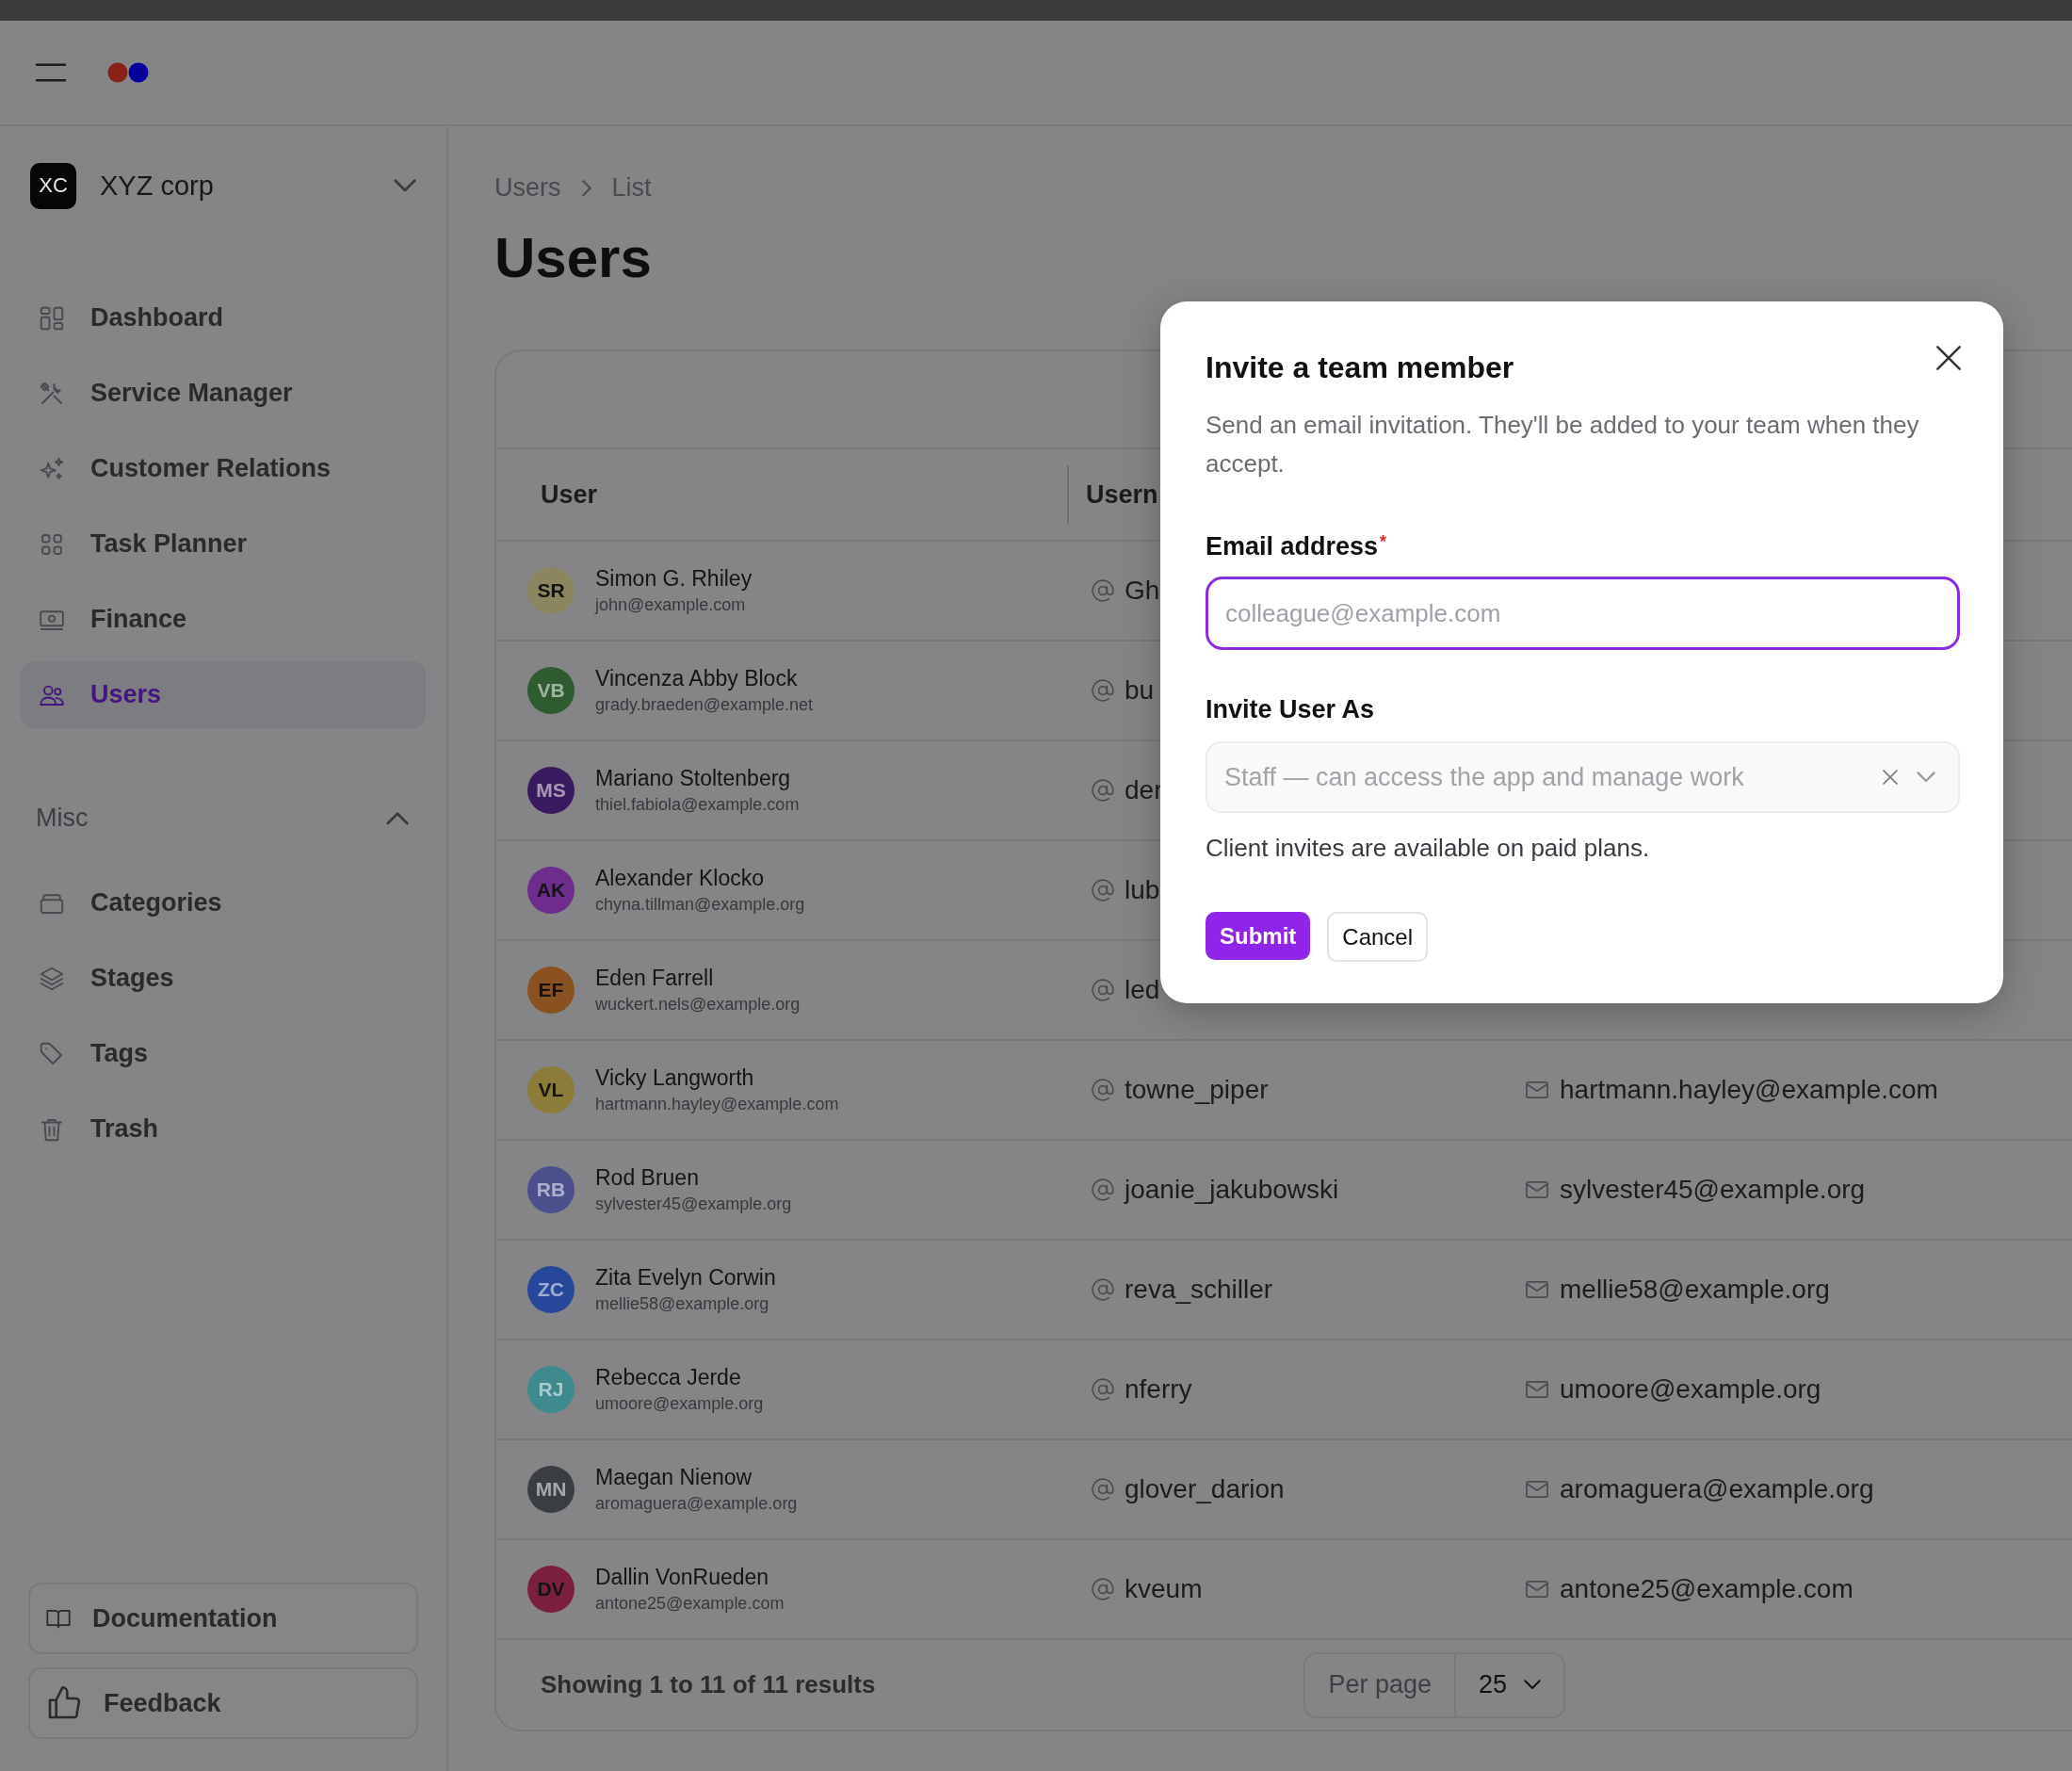 This screenshot has width=2072, height=1771. What do you see at coordinates (551, 790) in the screenshot?
I see `user-avatar: MS` at bounding box center [551, 790].